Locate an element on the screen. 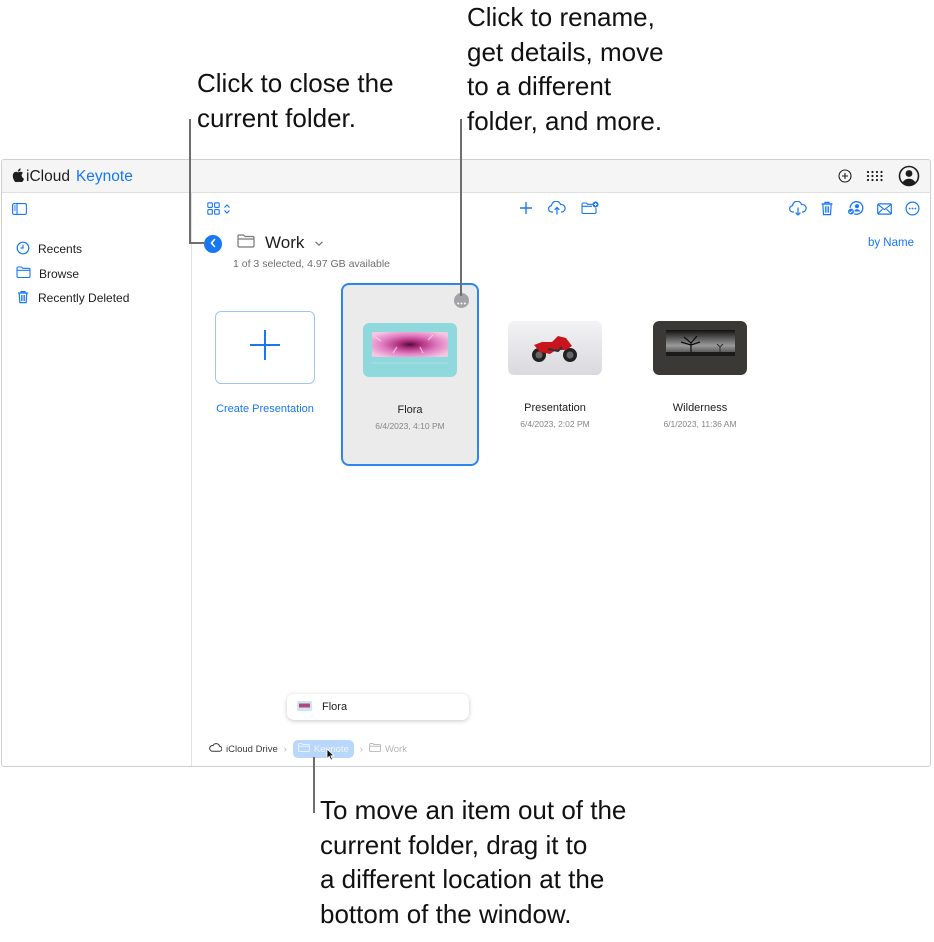 The height and width of the screenshot is (942, 934). document-date: 6/1/2023, 11:36 AM is located at coordinates (700, 424).